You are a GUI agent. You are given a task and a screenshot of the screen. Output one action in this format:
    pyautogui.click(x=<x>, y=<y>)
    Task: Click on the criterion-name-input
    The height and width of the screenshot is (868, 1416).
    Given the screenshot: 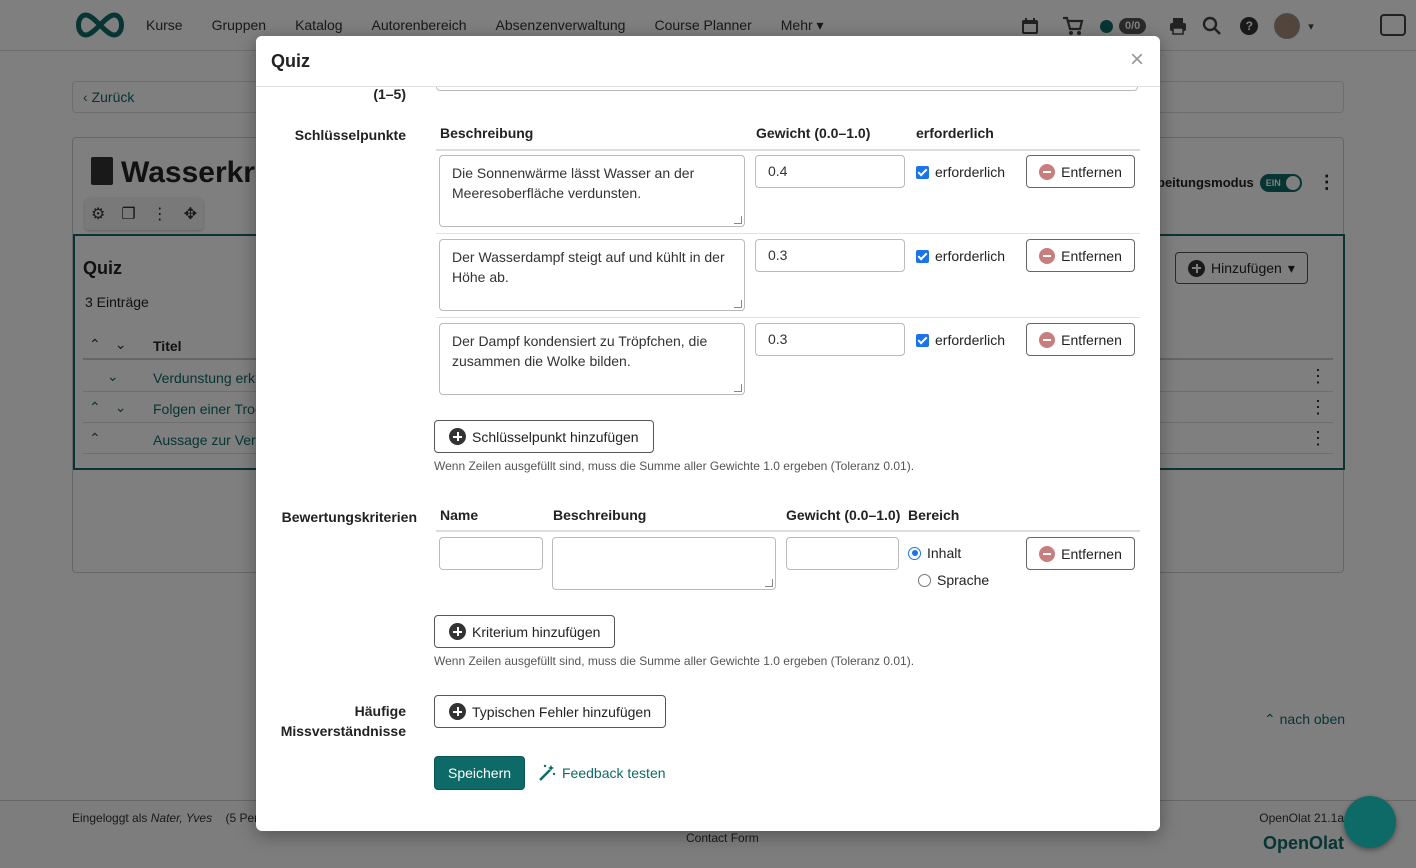 What is the action you would take?
    pyautogui.click(x=491, y=553)
    